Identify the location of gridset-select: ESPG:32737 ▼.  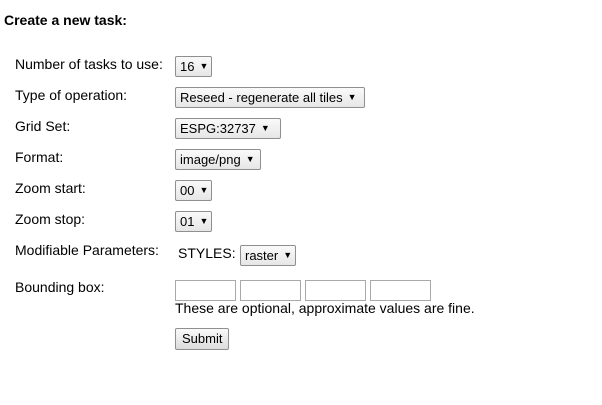
(228, 128).